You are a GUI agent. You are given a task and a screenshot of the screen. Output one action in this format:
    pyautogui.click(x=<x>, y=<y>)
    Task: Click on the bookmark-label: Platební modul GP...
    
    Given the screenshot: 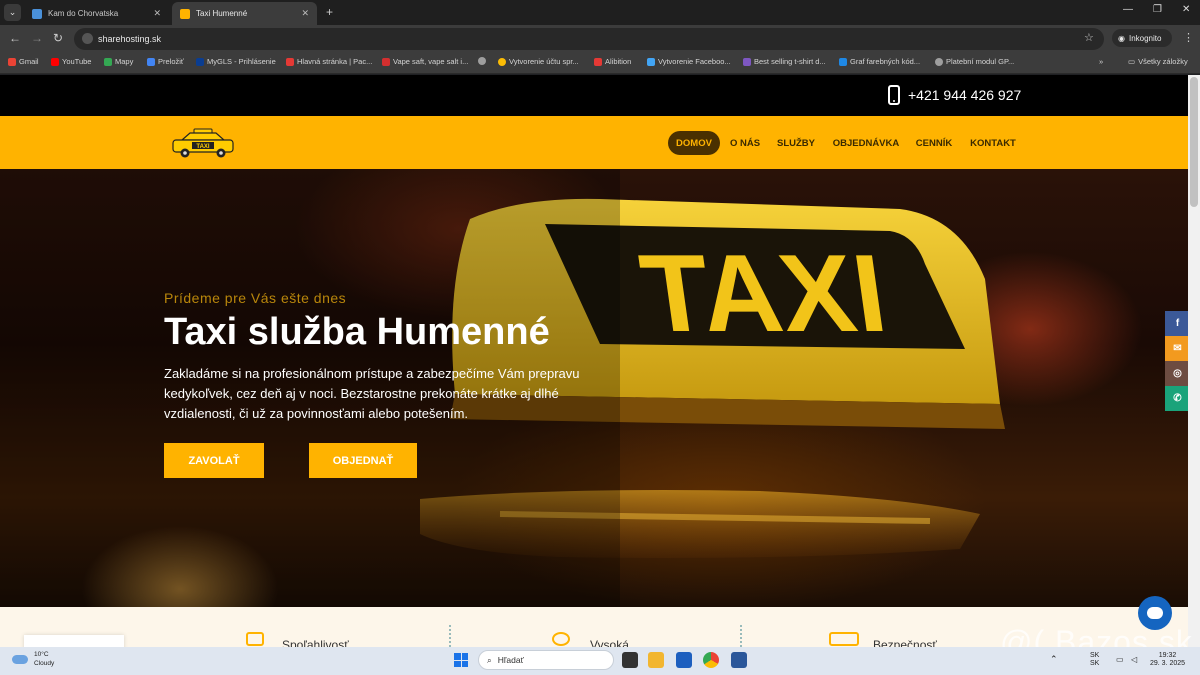 What is the action you would take?
    pyautogui.click(x=980, y=61)
    